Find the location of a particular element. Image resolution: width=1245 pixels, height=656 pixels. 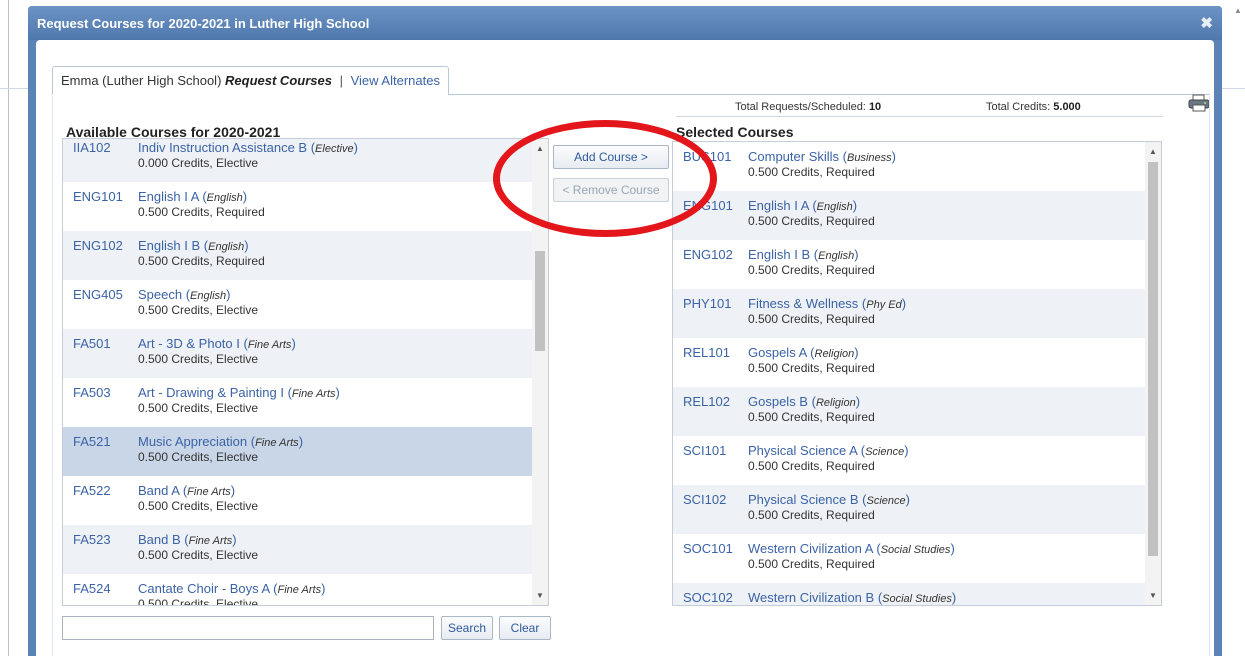

course-name: Fitness & Wellness (Phy Ed) is located at coordinates (827, 303).